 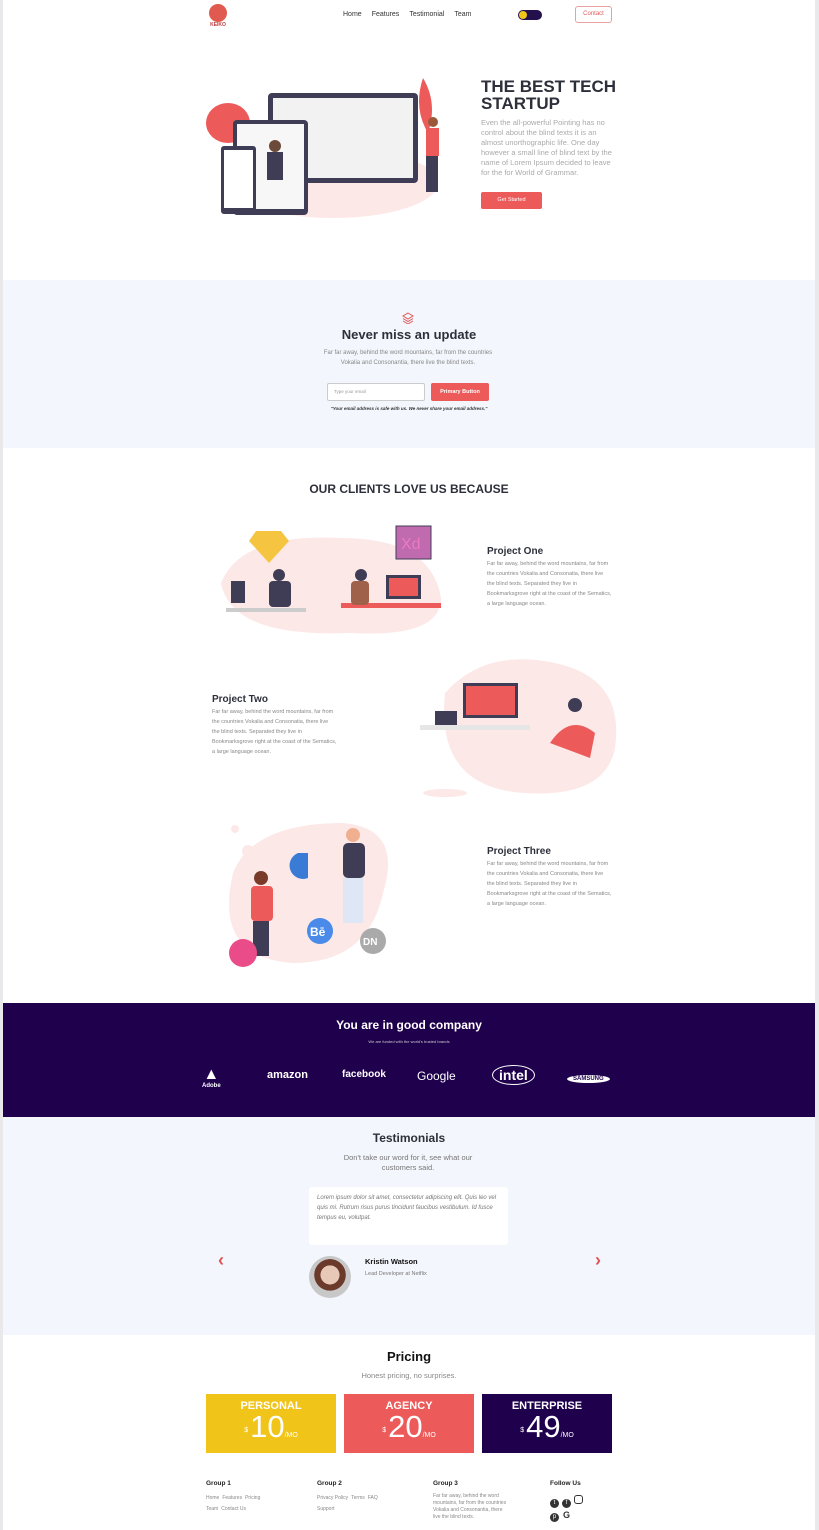 I want to click on layers-icon, so click(x=408, y=318).